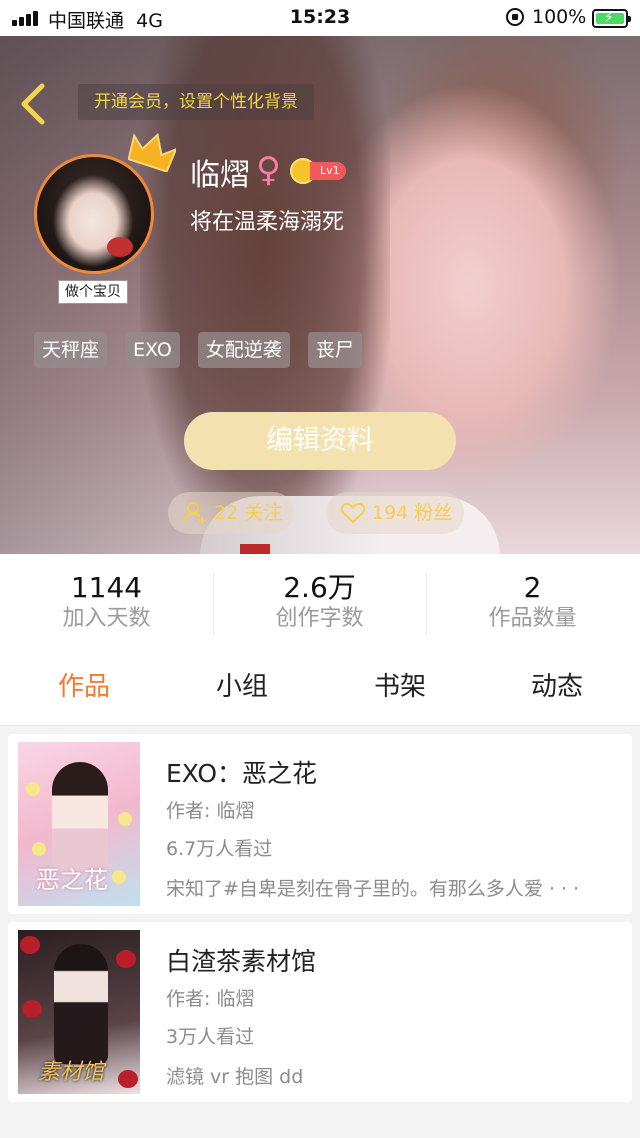 Image resolution: width=640 pixels, height=1138 pixels. What do you see at coordinates (196, 102) in the screenshot?
I see `vip-background-banner: 开通会员，设置个性化背景` at bounding box center [196, 102].